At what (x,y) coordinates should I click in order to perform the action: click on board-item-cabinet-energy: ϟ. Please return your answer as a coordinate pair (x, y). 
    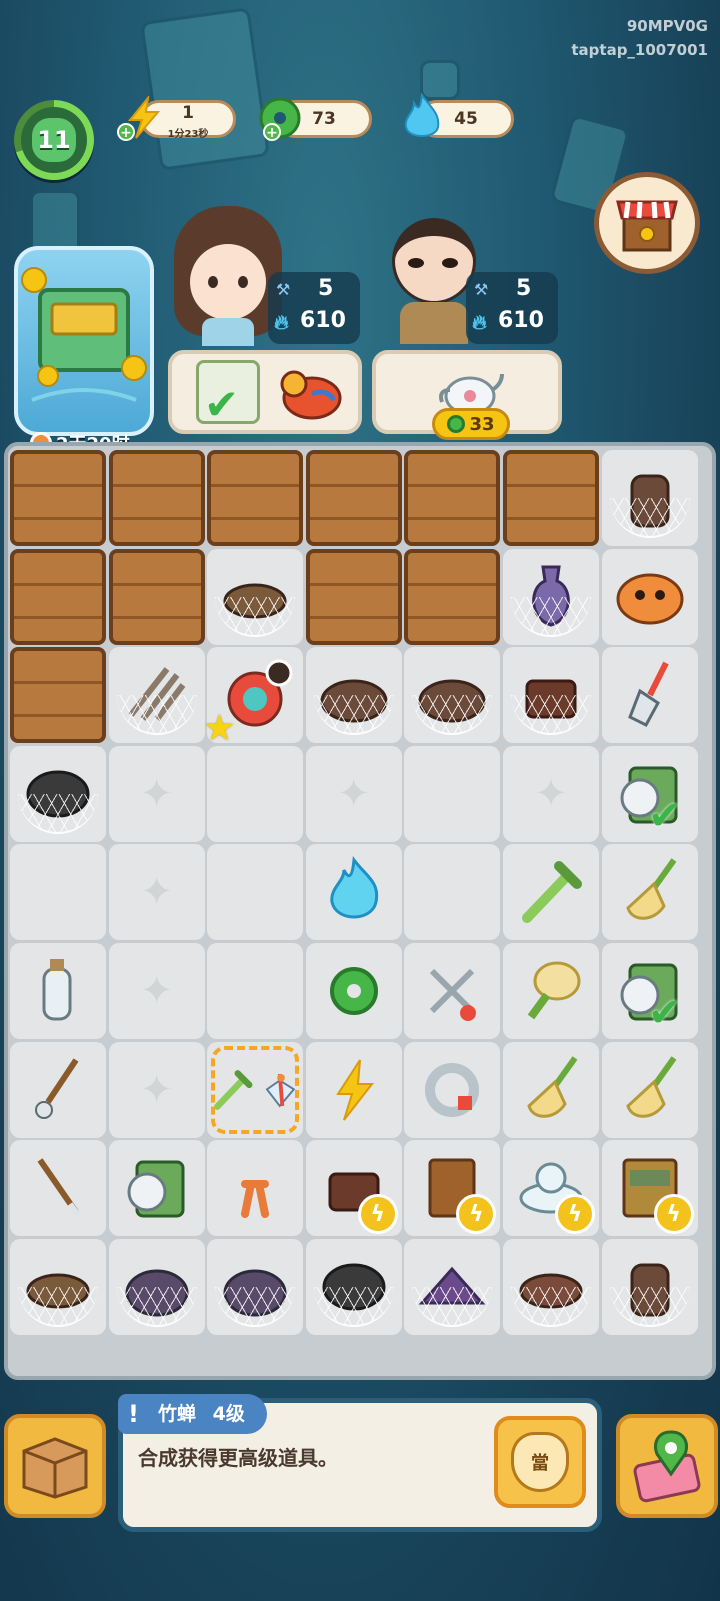
    Looking at the image, I should click on (452, 1188).